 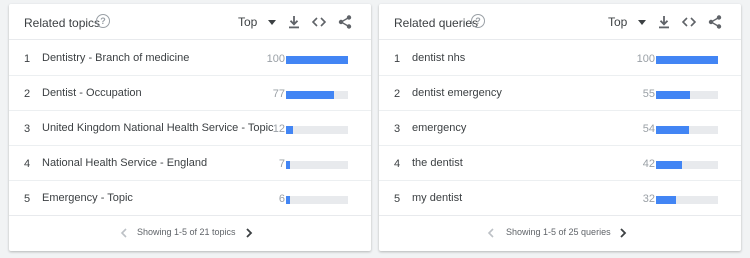 What do you see at coordinates (560, 198) in the screenshot?
I see `list-item: 5 my dentist 32` at bounding box center [560, 198].